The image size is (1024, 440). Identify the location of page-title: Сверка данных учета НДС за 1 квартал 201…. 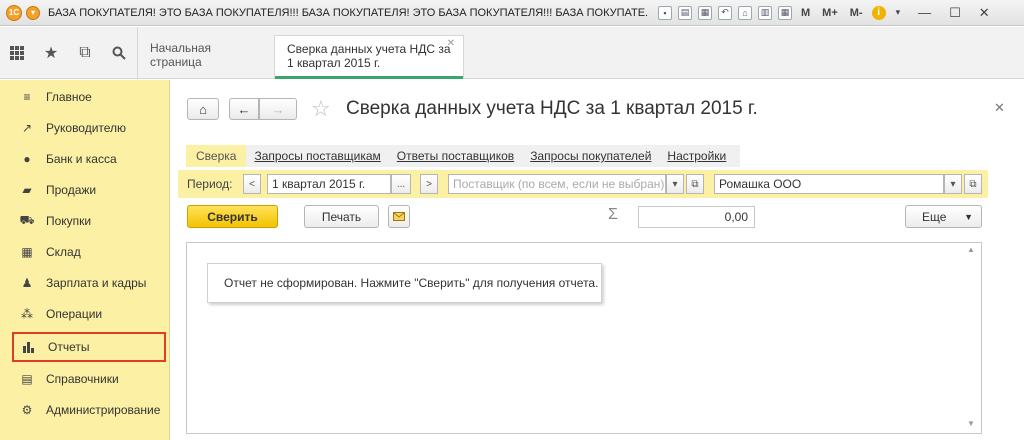
(552, 108).